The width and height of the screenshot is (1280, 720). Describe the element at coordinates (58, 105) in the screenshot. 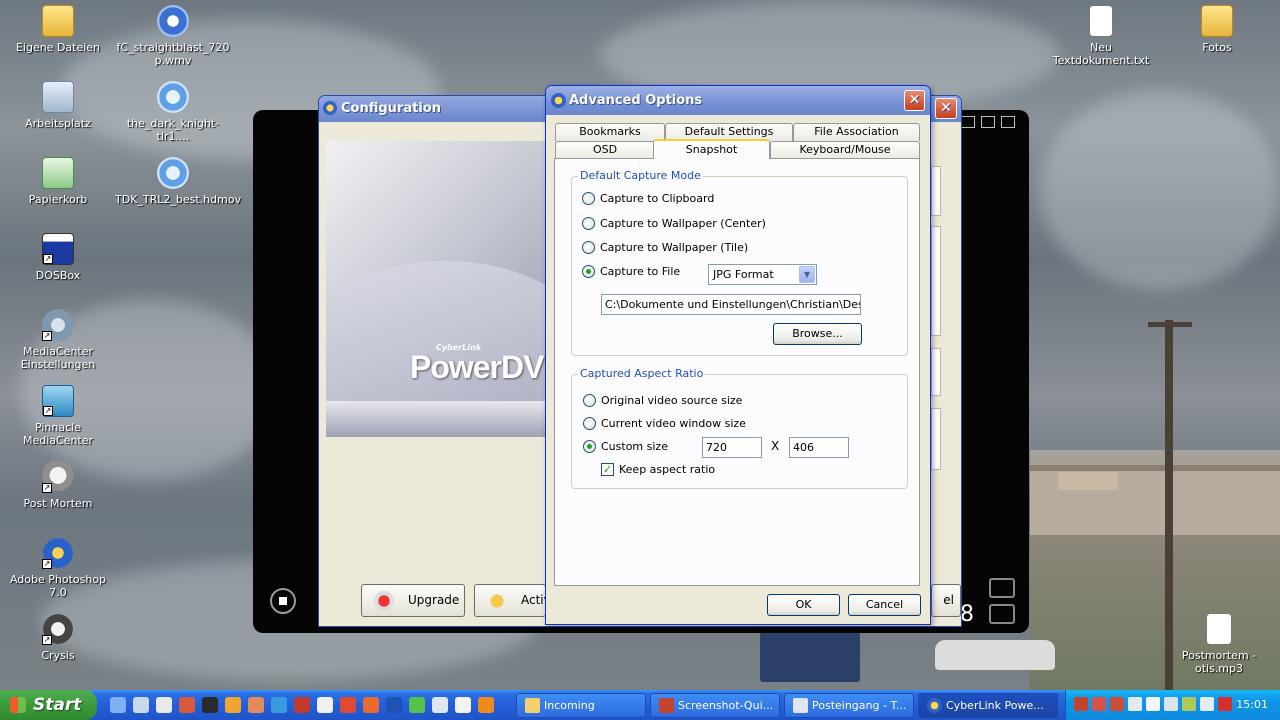

I see `desktop-icon-arbeitsplatz: Arbeitsplatz` at that location.